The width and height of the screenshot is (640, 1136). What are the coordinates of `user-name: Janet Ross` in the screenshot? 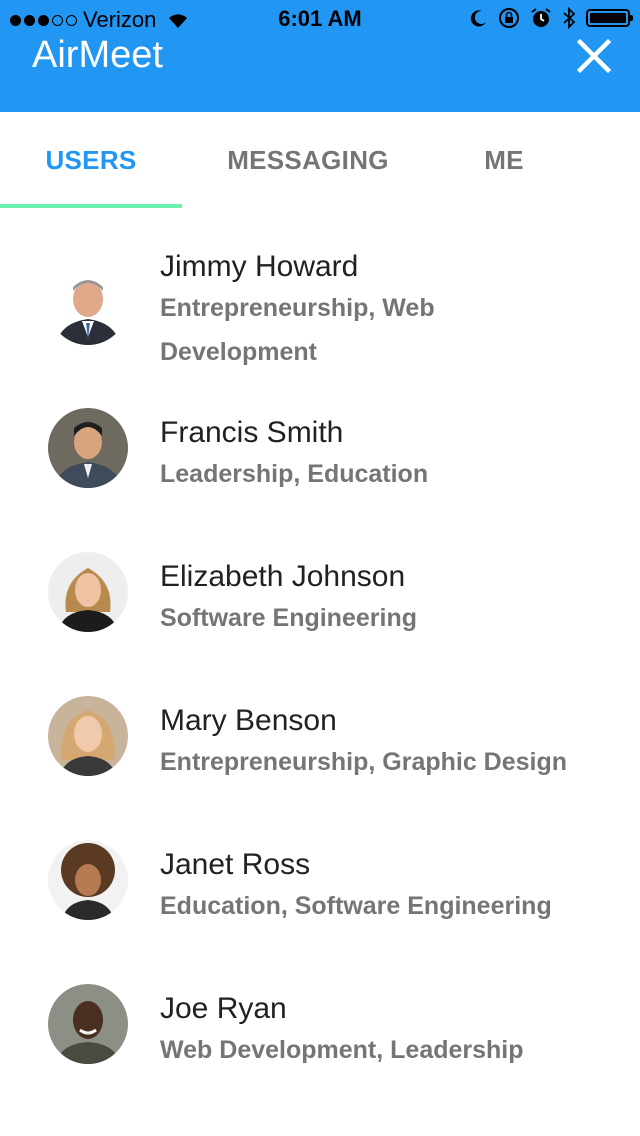 It's located at (235, 864).